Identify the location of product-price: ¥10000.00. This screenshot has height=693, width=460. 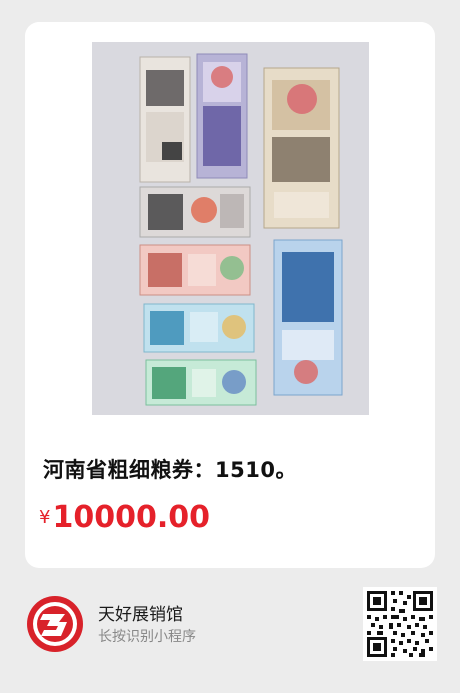
(124, 517).